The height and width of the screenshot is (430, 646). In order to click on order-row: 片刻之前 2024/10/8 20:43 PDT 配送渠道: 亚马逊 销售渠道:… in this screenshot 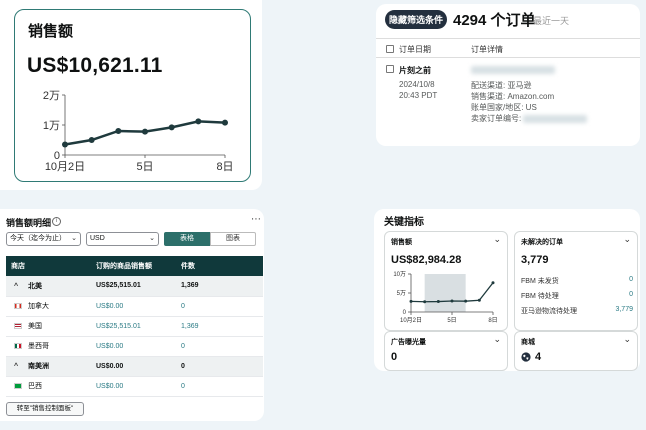, I will do `click(508, 103)`.